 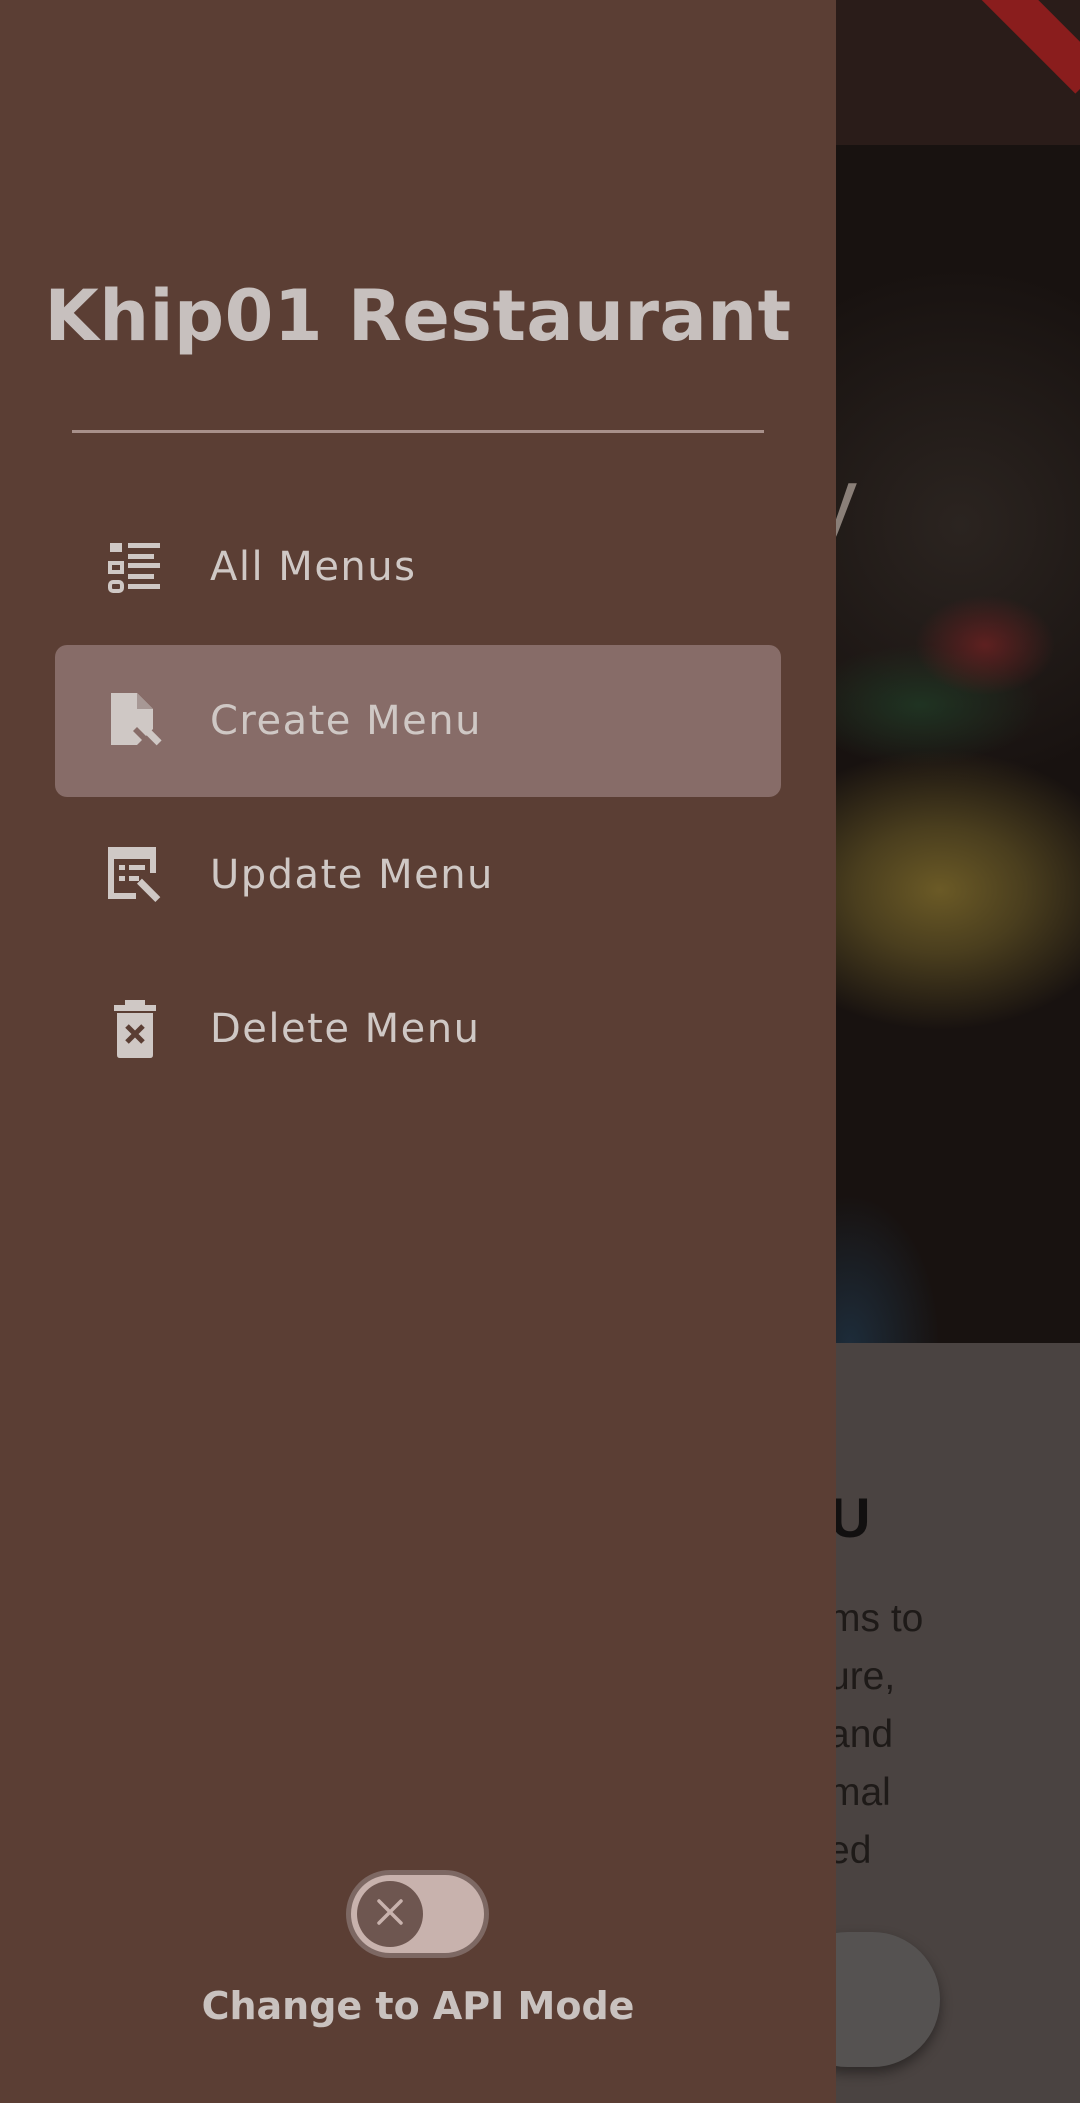 What do you see at coordinates (135, 875) in the screenshot?
I see `edit-document-icon` at bounding box center [135, 875].